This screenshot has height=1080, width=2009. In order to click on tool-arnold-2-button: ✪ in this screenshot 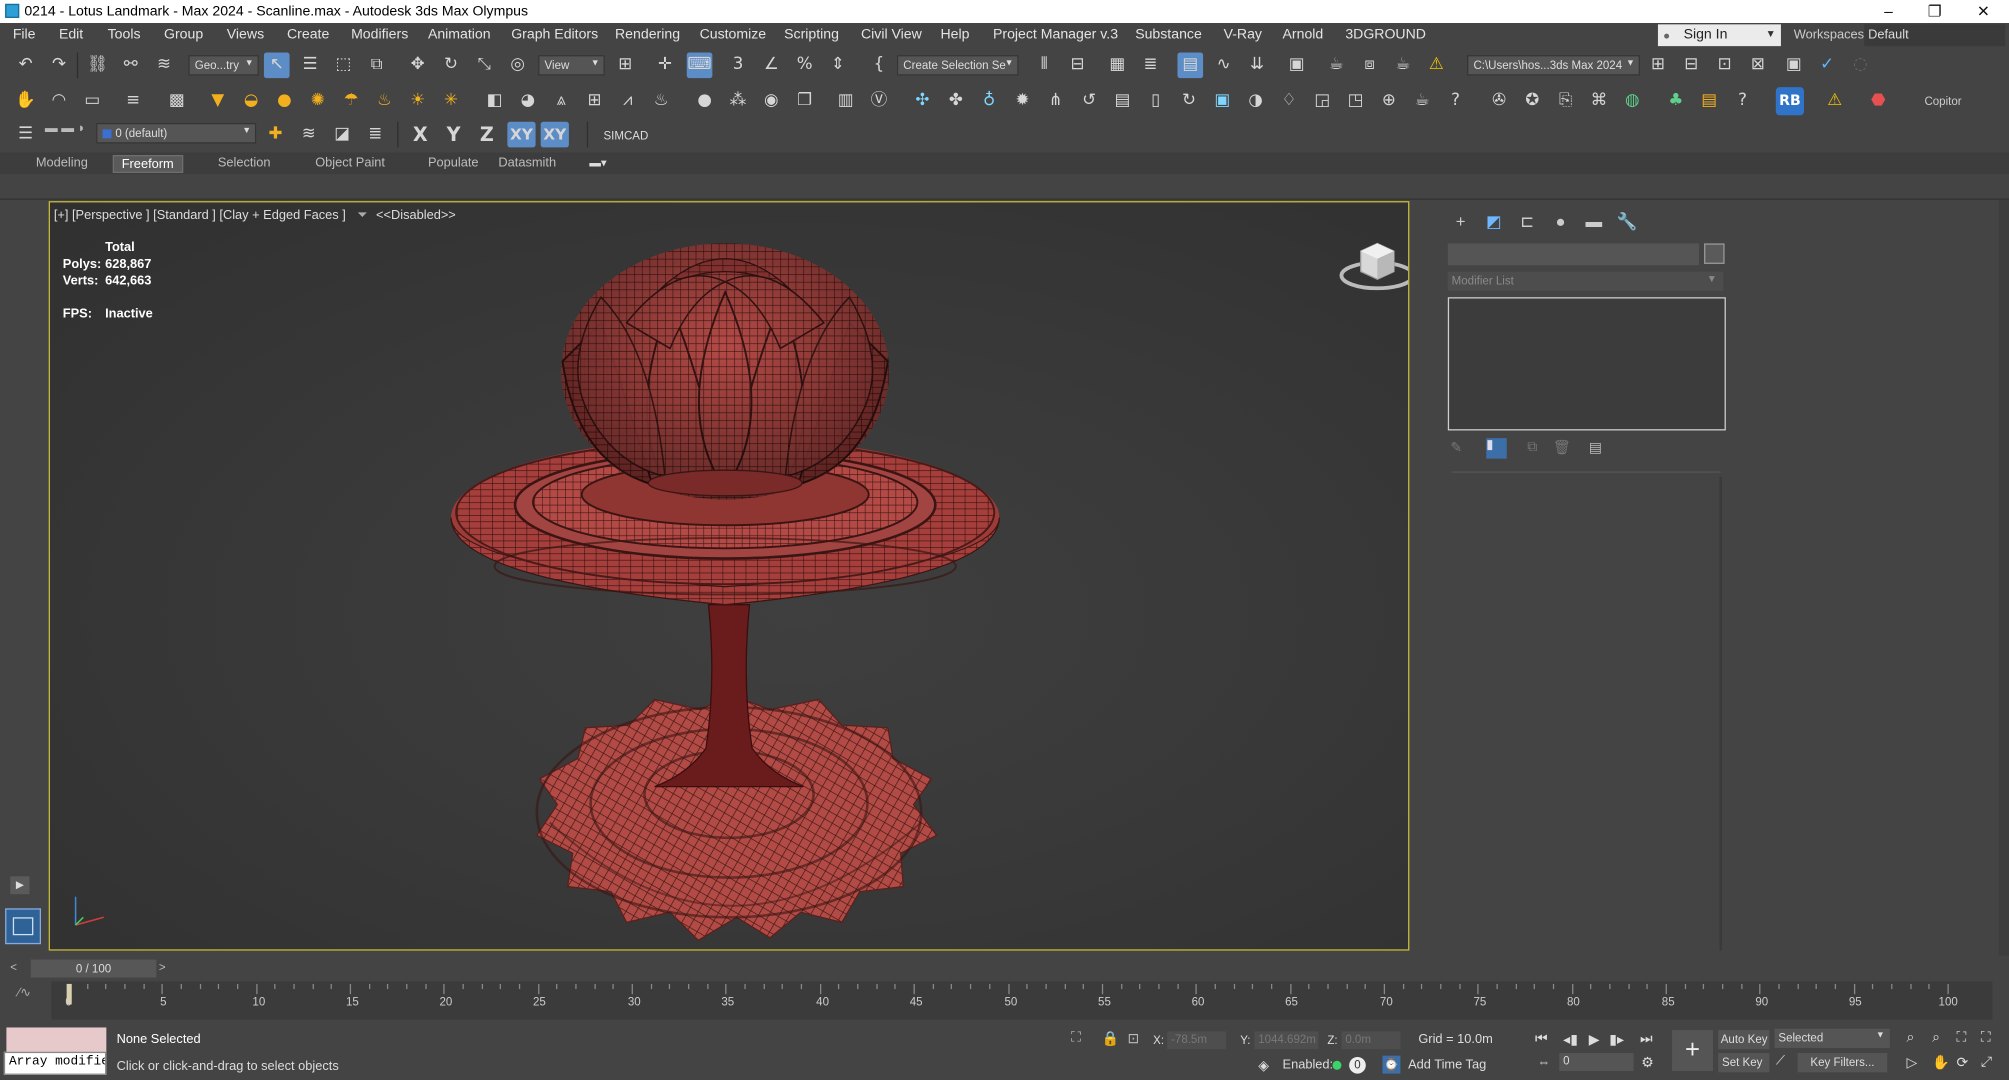, I will do `click(1533, 101)`.